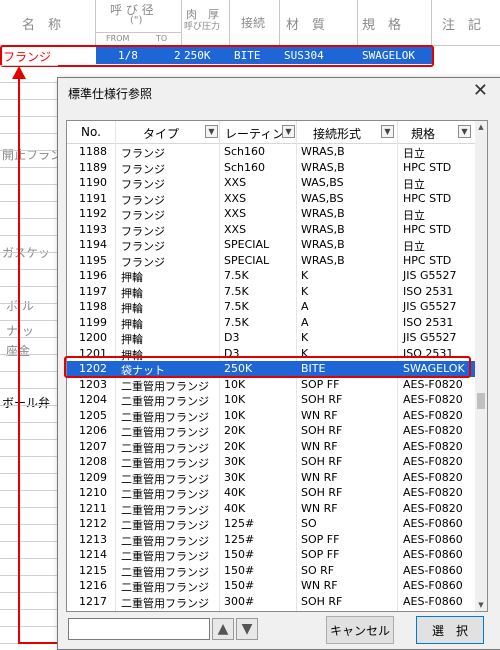  I want to click on dialog-title: 標準仕様行参照, so click(110, 94).